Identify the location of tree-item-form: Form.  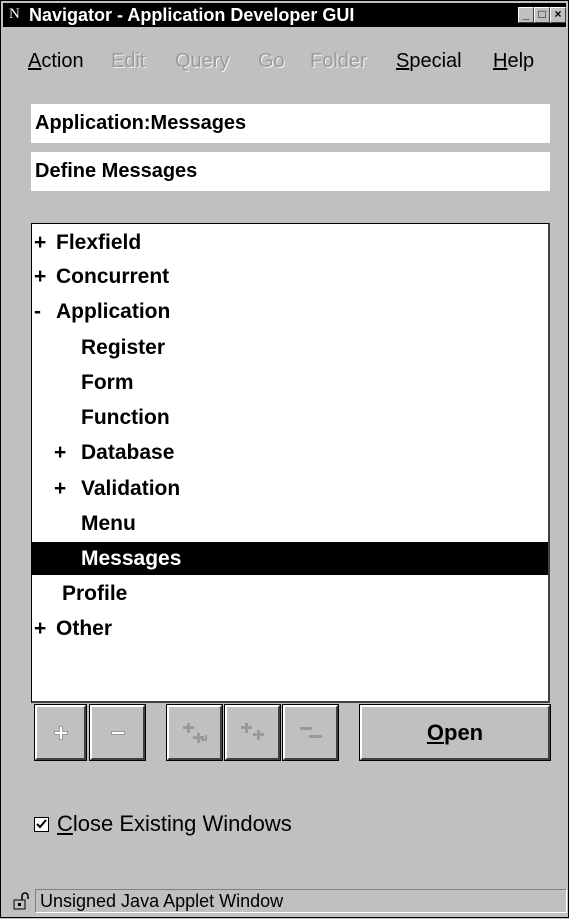
(290, 382).